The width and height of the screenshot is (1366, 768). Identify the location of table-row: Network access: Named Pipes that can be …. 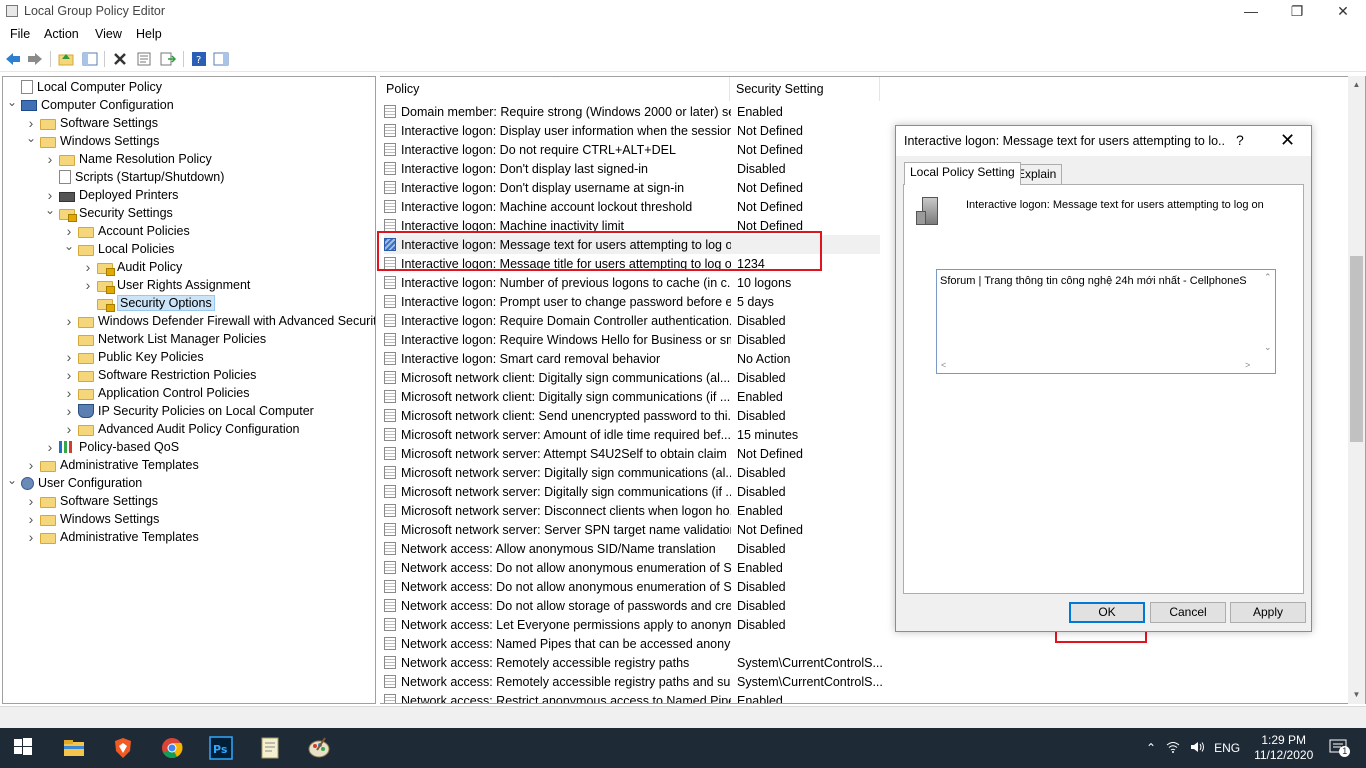
(632, 643).